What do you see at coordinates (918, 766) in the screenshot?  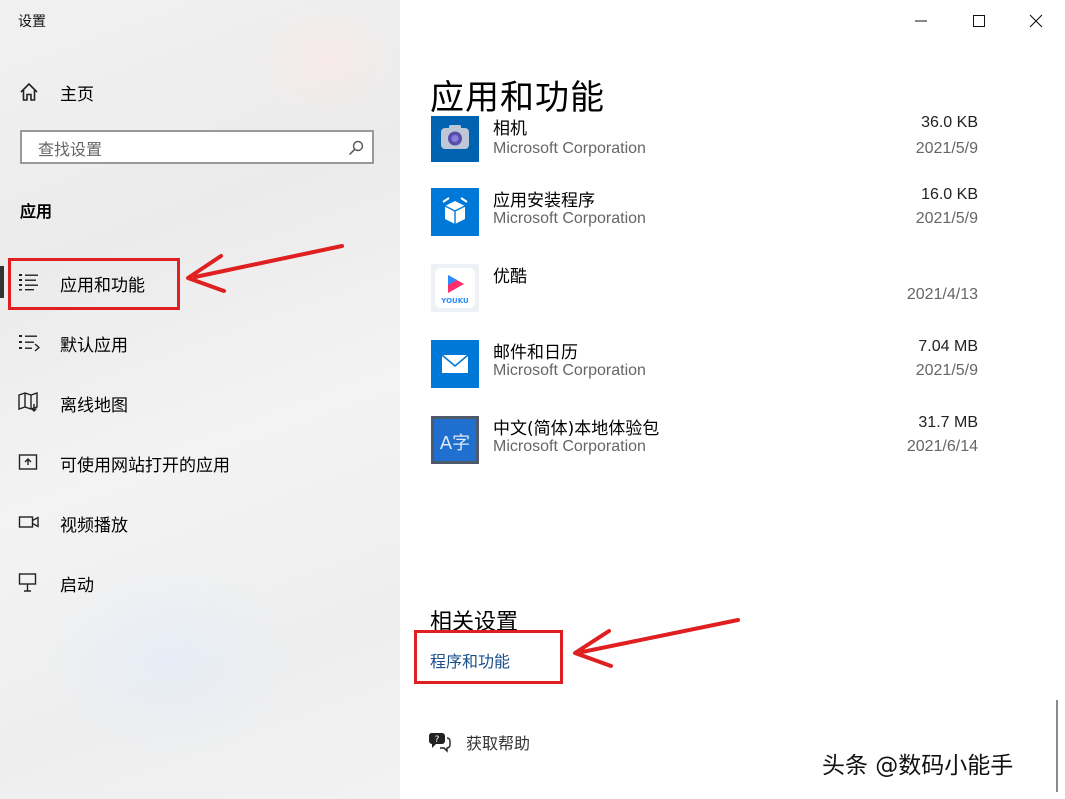 I see `watermark: 头条 @数码小能手` at bounding box center [918, 766].